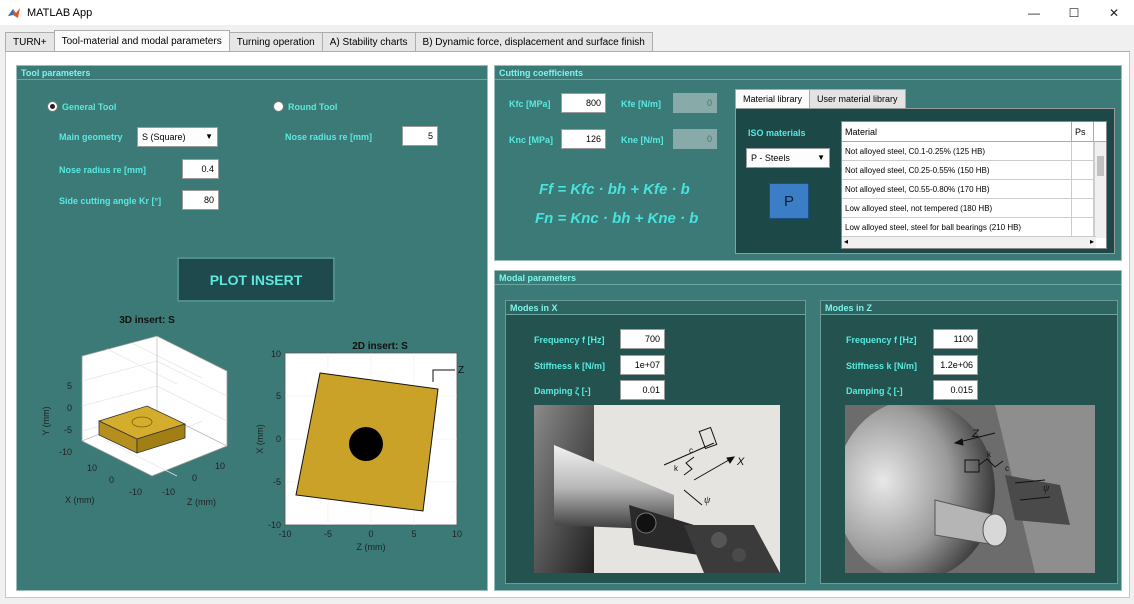 The height and width of the screenshot is (604, 1134). Describe the element at coordinates (313, 106) in the screenshot. I see `round-tool-label: Round Tool` at that location.